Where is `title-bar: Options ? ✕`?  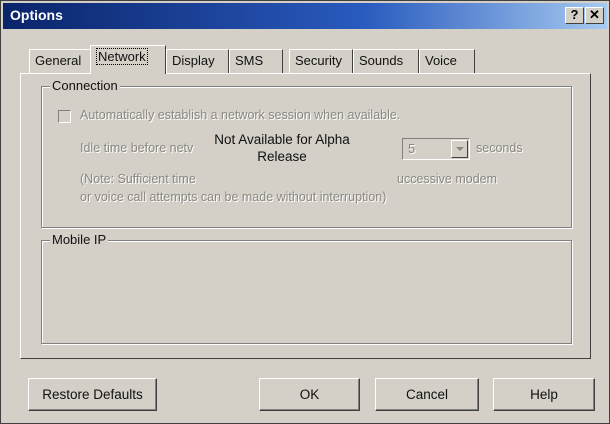
title-bar: Options ? ✕ is located at coordinates (305, 16).